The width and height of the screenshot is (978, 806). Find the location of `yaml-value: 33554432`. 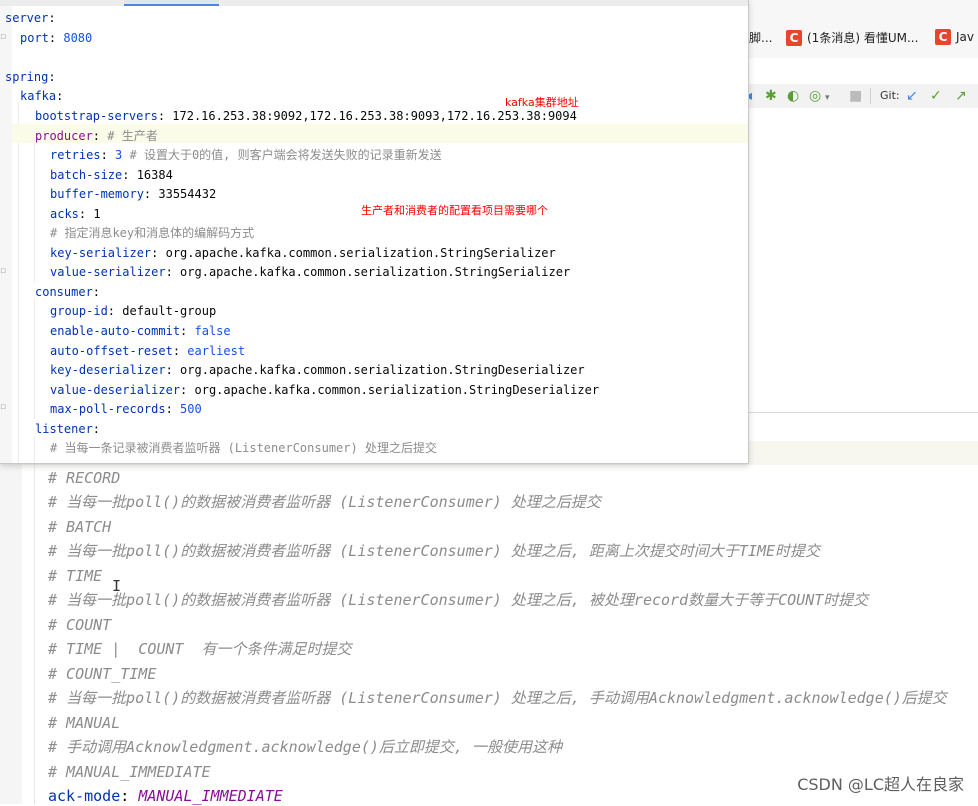

yaml-value: 33554432 is located at coordinates (187, 194).